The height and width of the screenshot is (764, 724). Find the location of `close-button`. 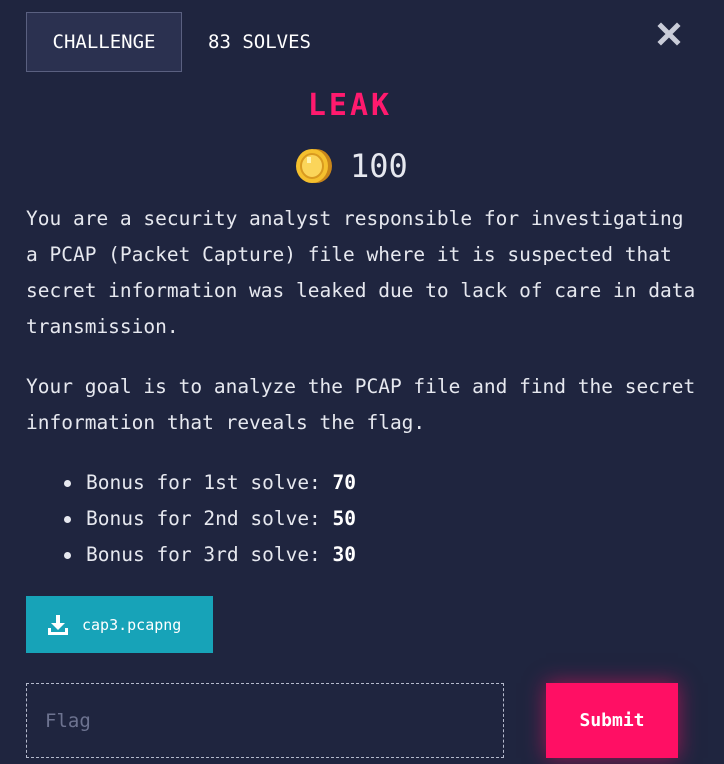

close-button is located at coordinates (669, 34).